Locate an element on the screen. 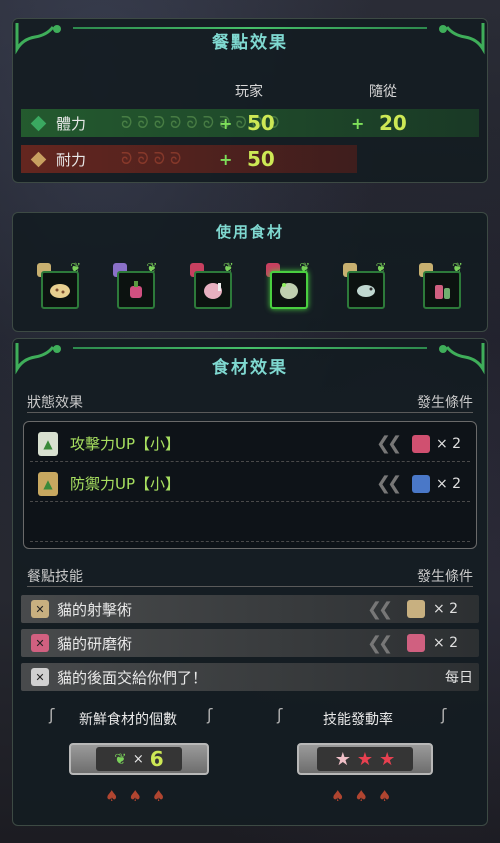  ingredients-title: 使用食材 is located at coordinates (249, 231).